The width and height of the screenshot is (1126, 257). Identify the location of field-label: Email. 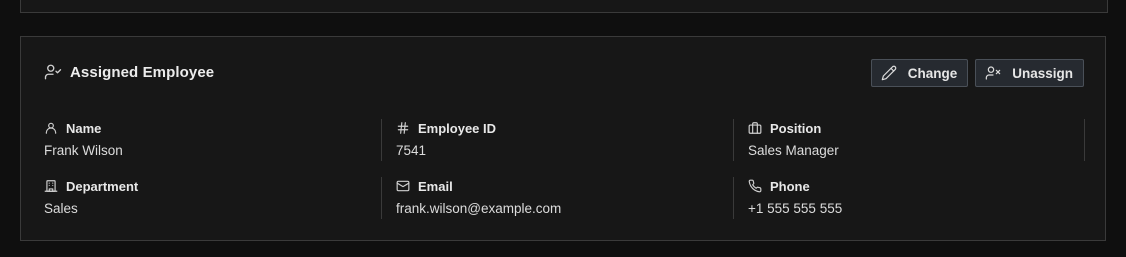
(435, 186).